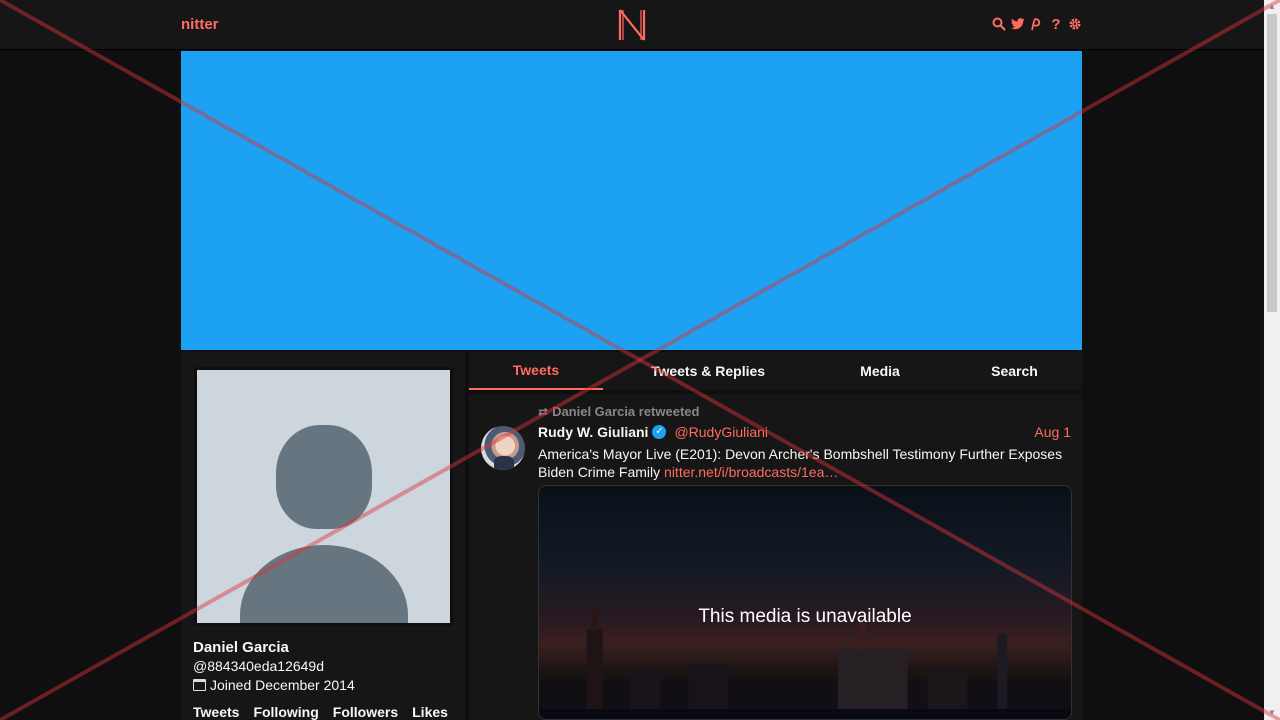 This screenshot has height=720, width=1280. Describe the element at coordinates (241, 647) in the screenshot. I see `profile-name: Daniel Garcia` at that location.